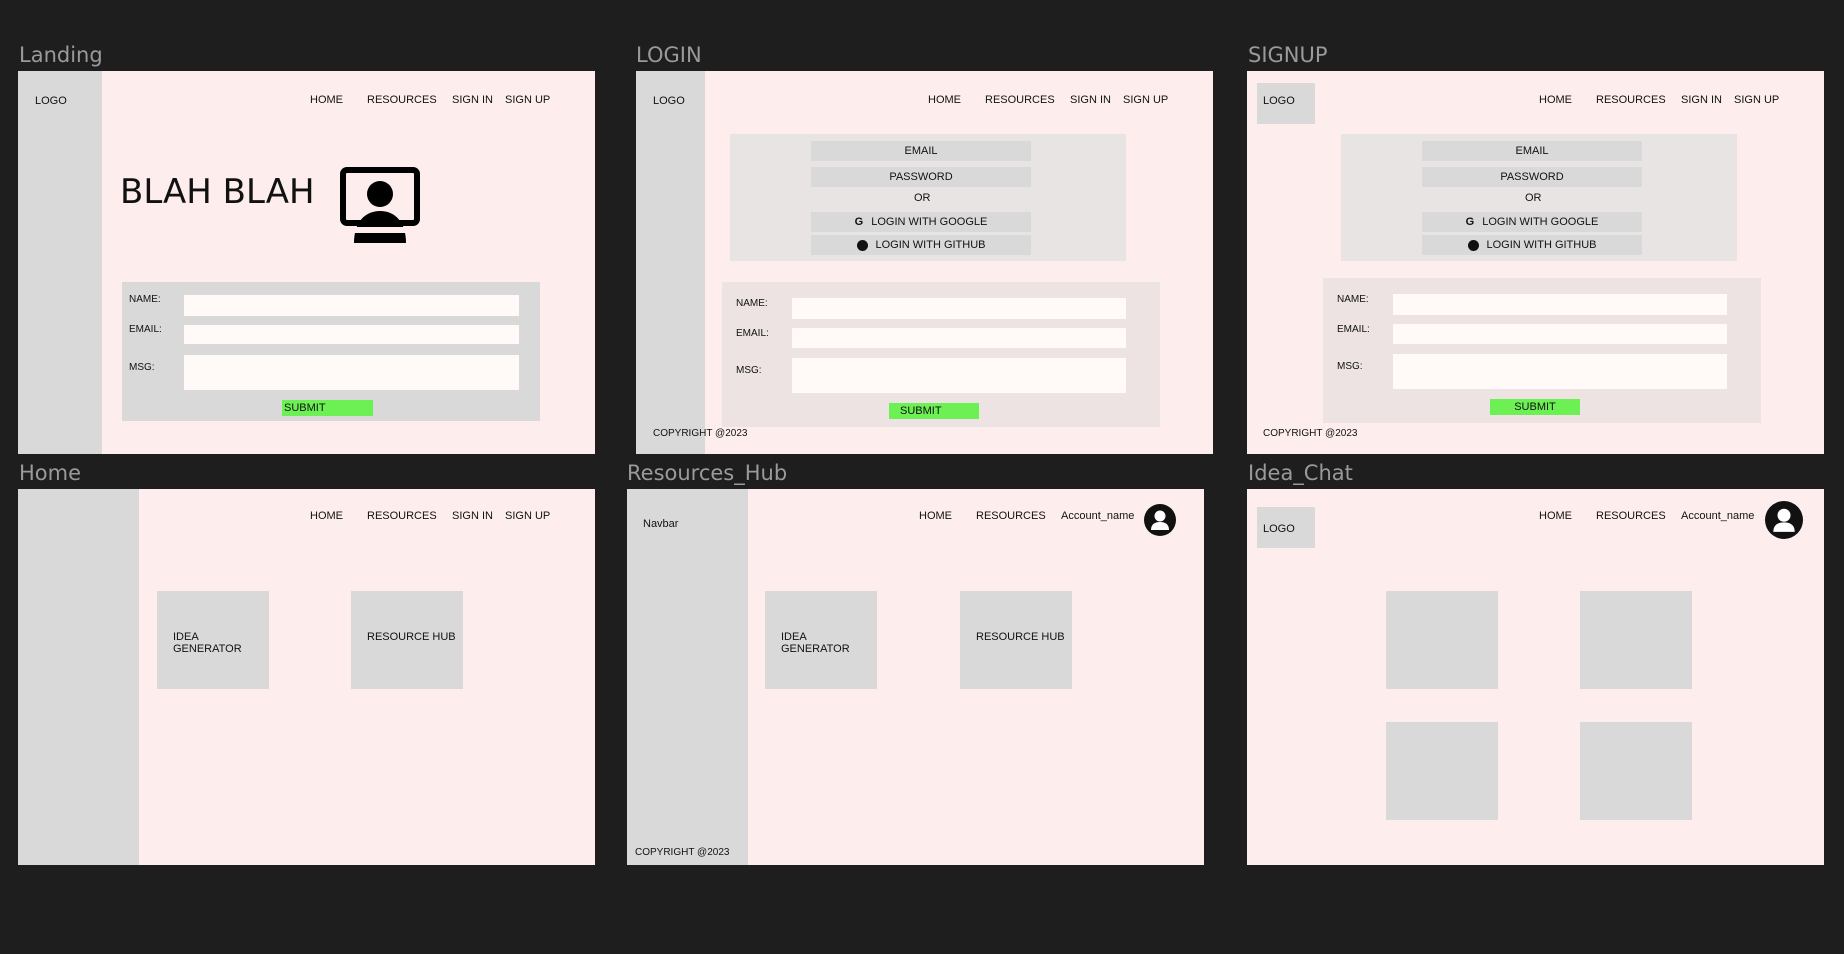 The width and height of the screenshot is (1844, 954). Describe the element at coordinates (1631, 100) in the screenshot. I see `signup-nav-resources: RESOURCES` at that location.